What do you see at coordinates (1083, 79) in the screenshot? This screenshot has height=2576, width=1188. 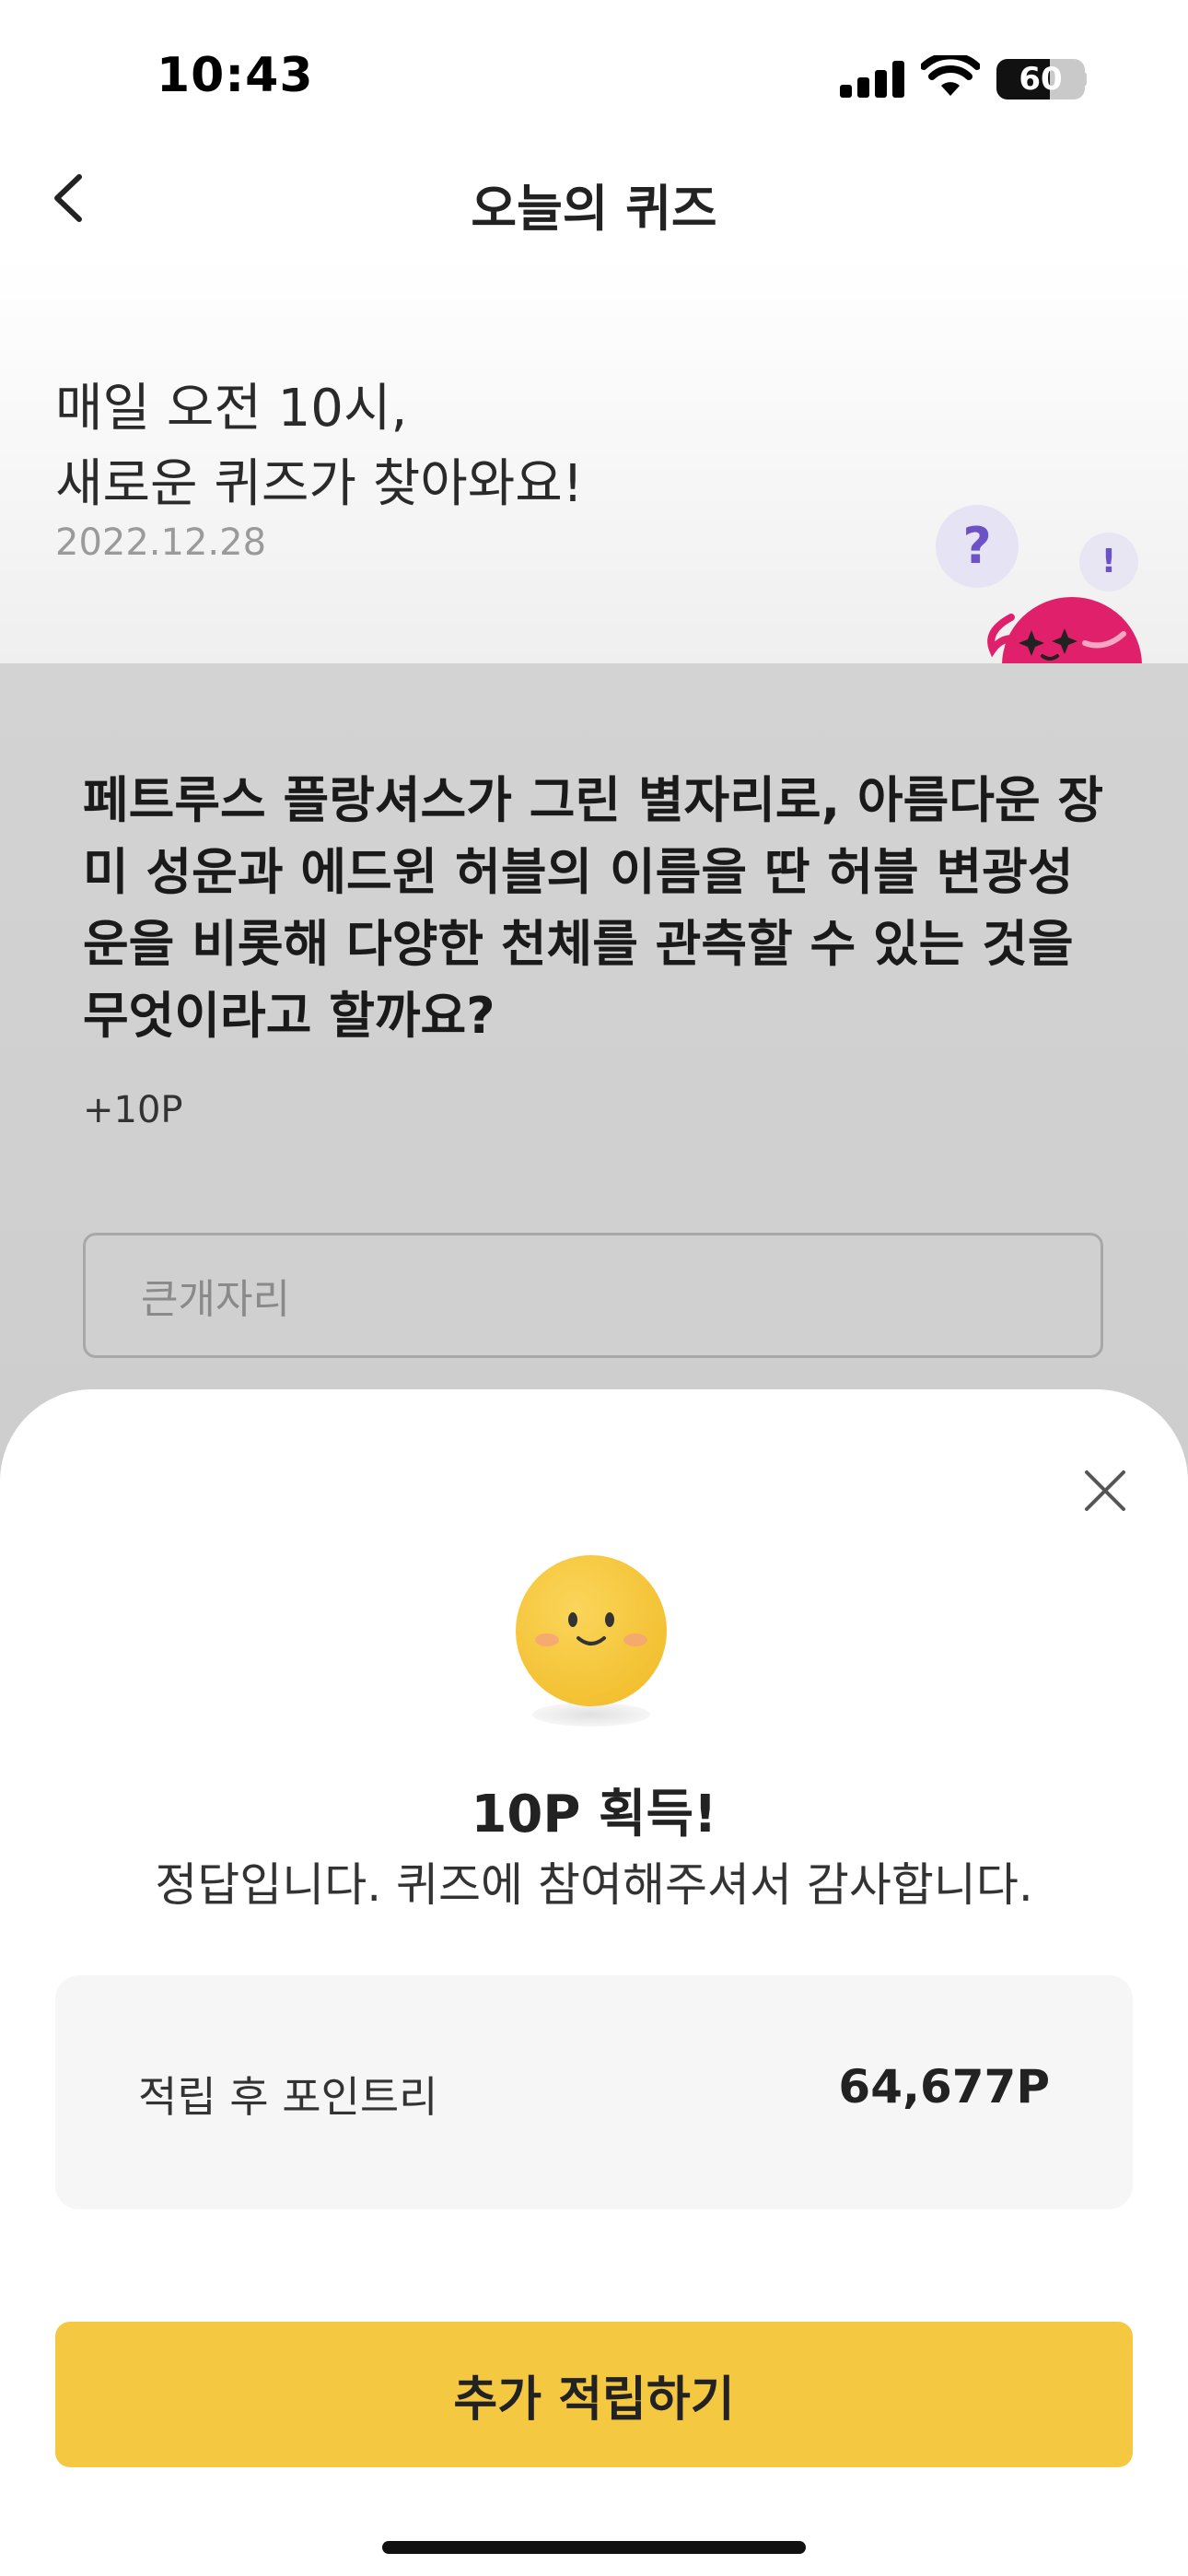 I see `battery-cap` at bounding box center [1083, 79].